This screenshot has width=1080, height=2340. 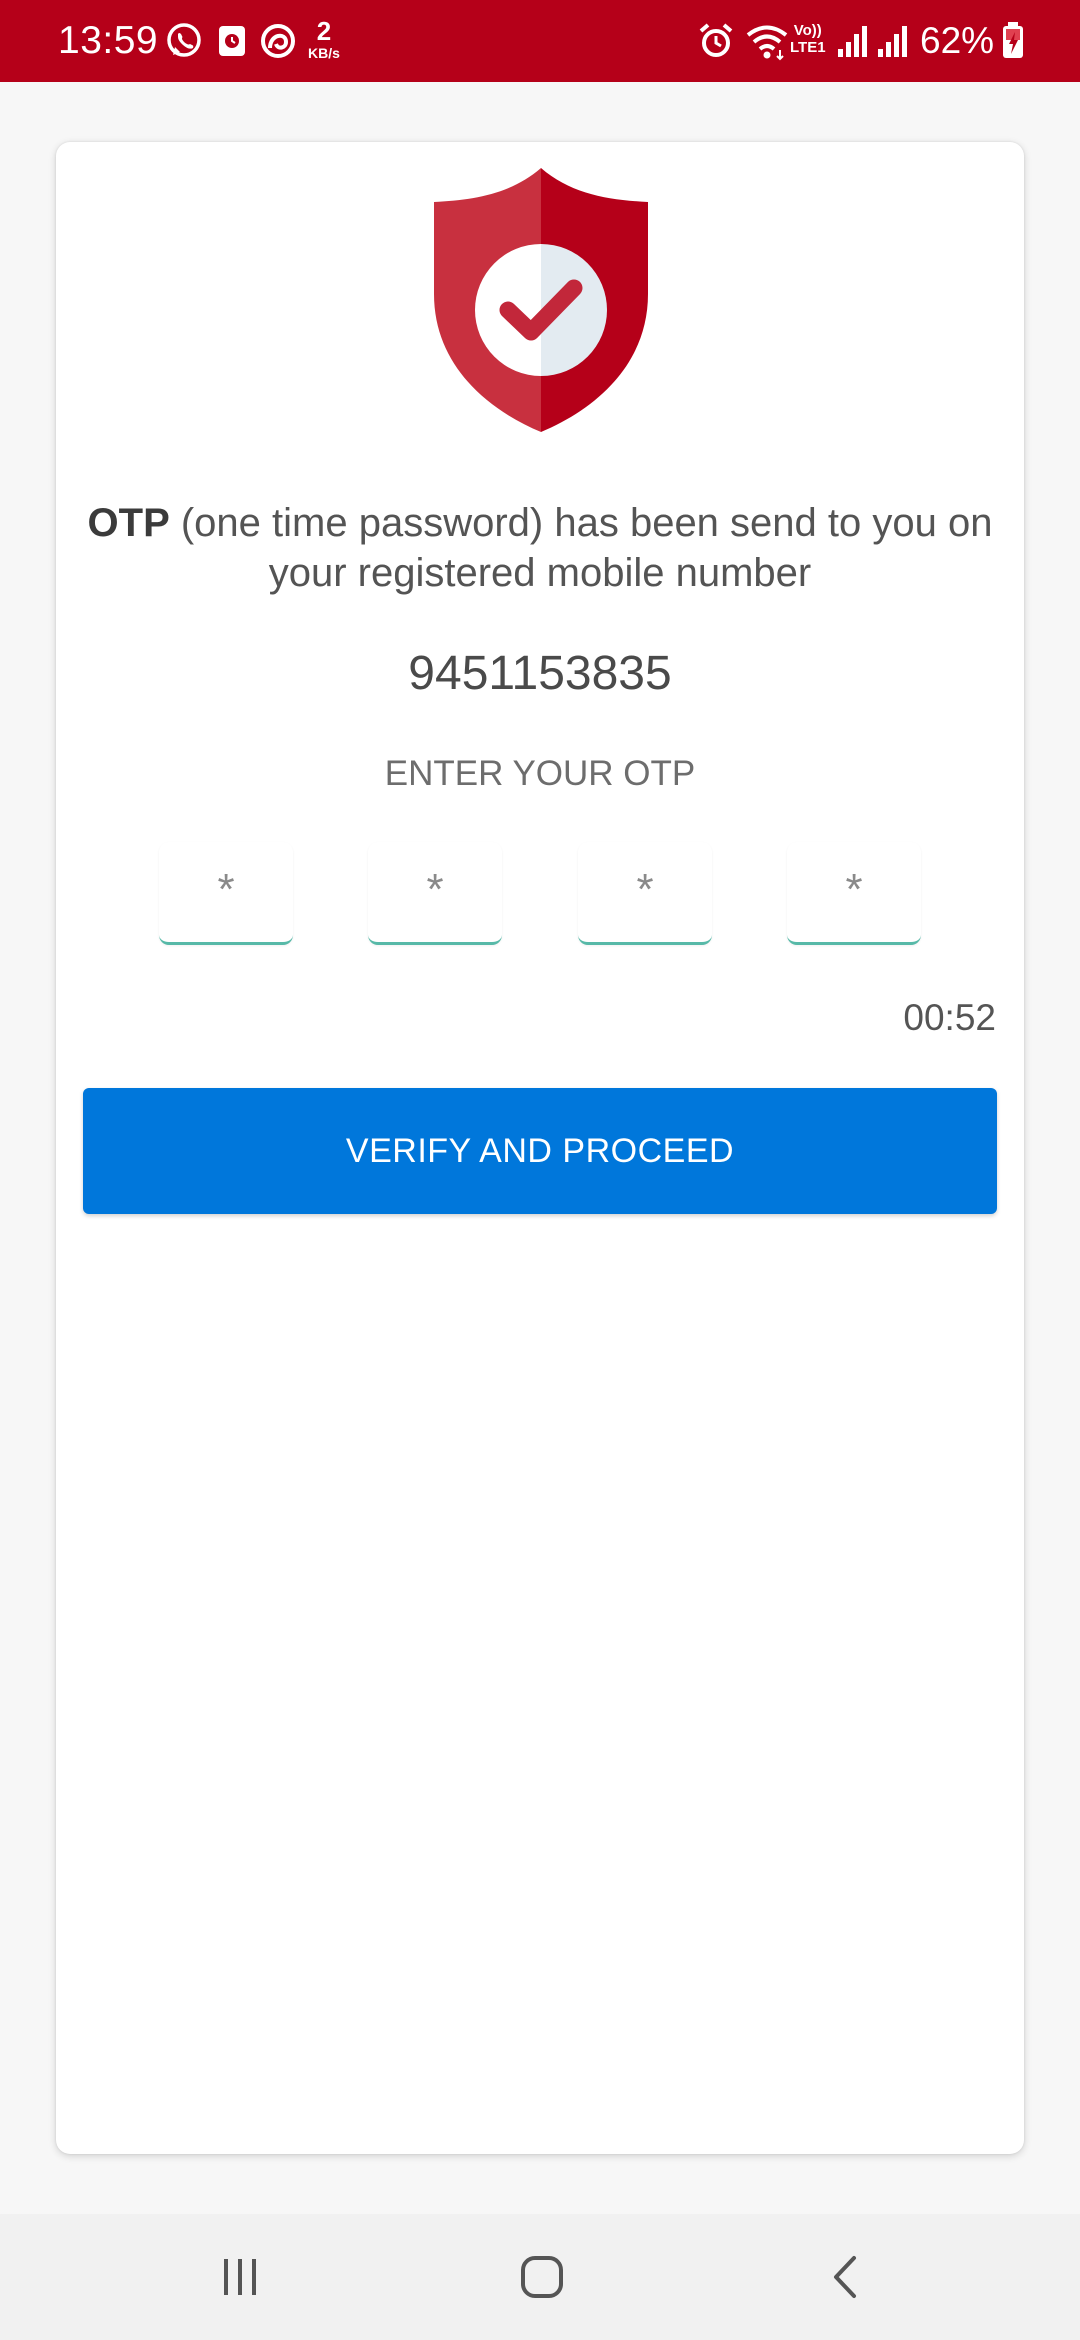 I want to click on status-bar: 13:59 2 KB/s Vo)) LTE1 62%, so click(x=540, y=41).